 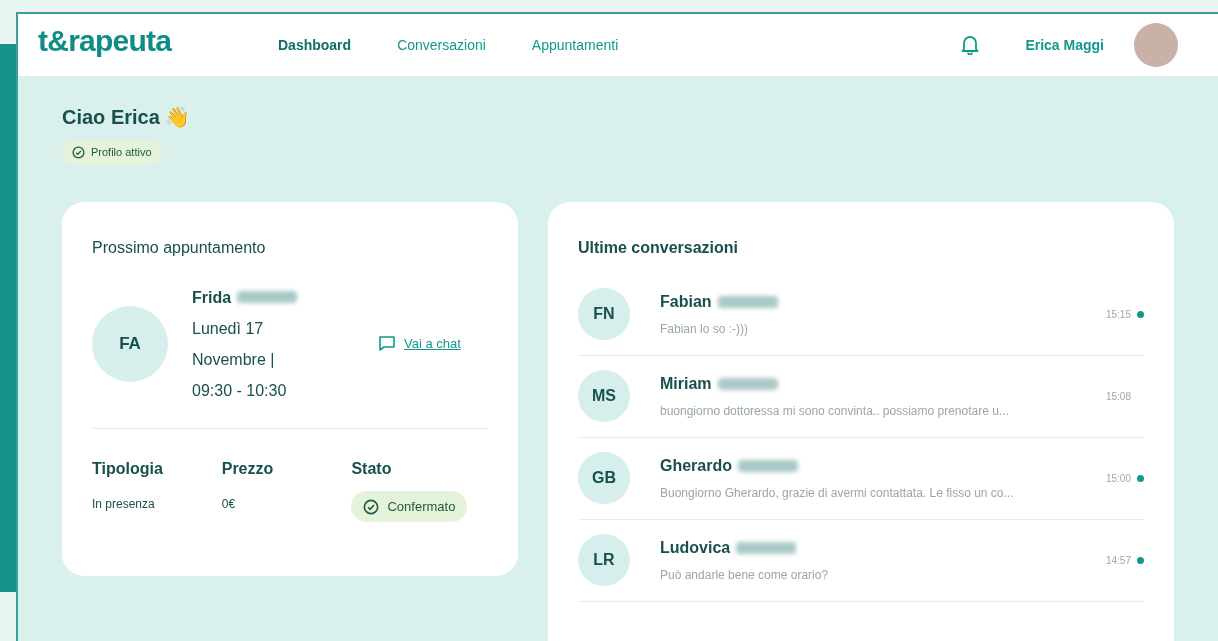 I want to click on nav-link: Appuntamenti, so click(x=575, y=45).